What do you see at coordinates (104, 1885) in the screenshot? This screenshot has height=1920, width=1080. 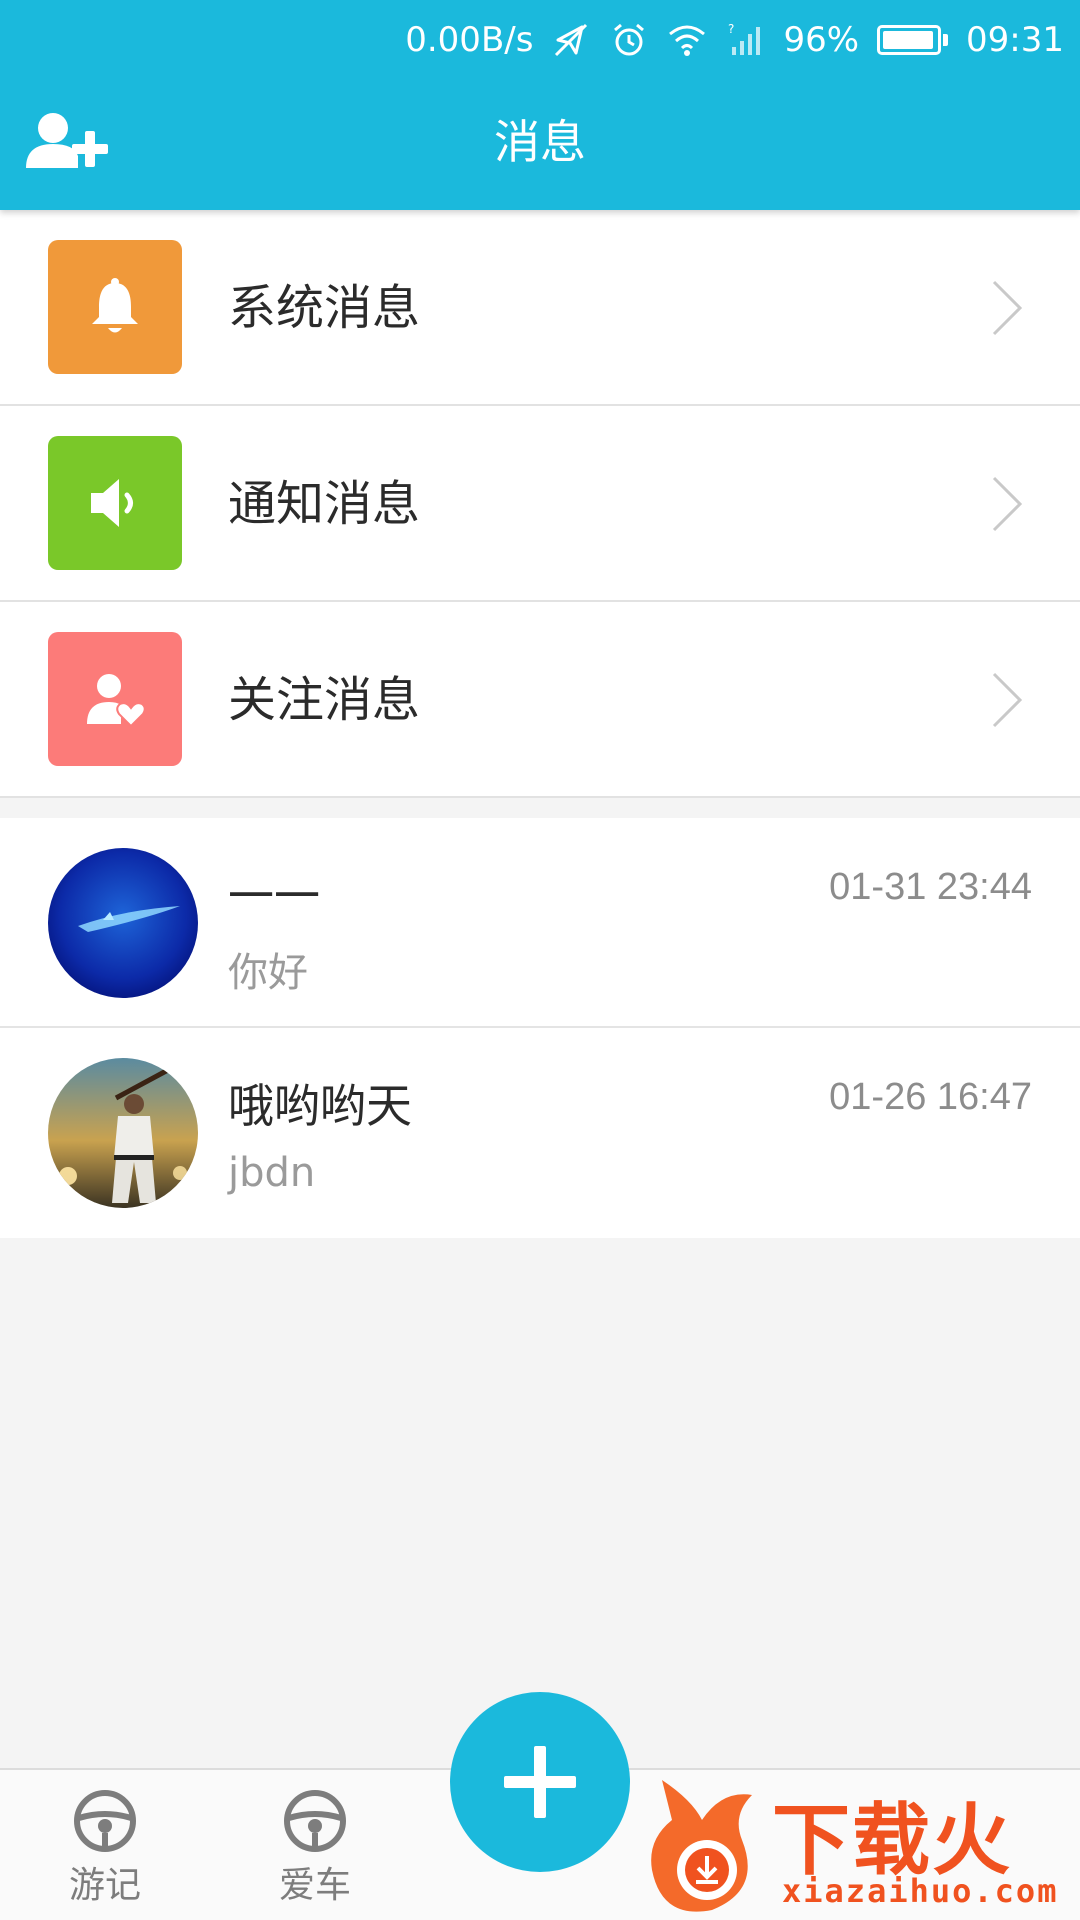 I see `nav-label: 游记` at bounding box center [104, 1885].